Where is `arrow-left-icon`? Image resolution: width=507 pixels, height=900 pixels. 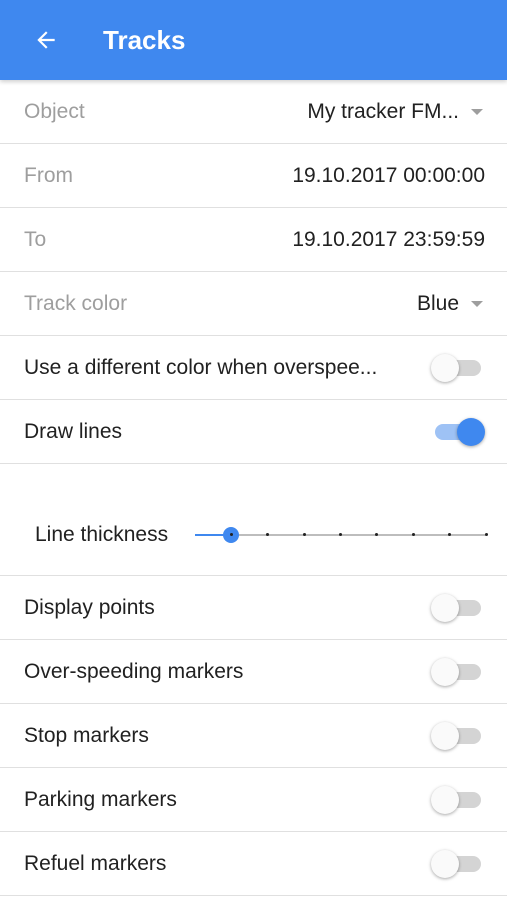 arrow-left-icon is located at coordinates (46, 40).